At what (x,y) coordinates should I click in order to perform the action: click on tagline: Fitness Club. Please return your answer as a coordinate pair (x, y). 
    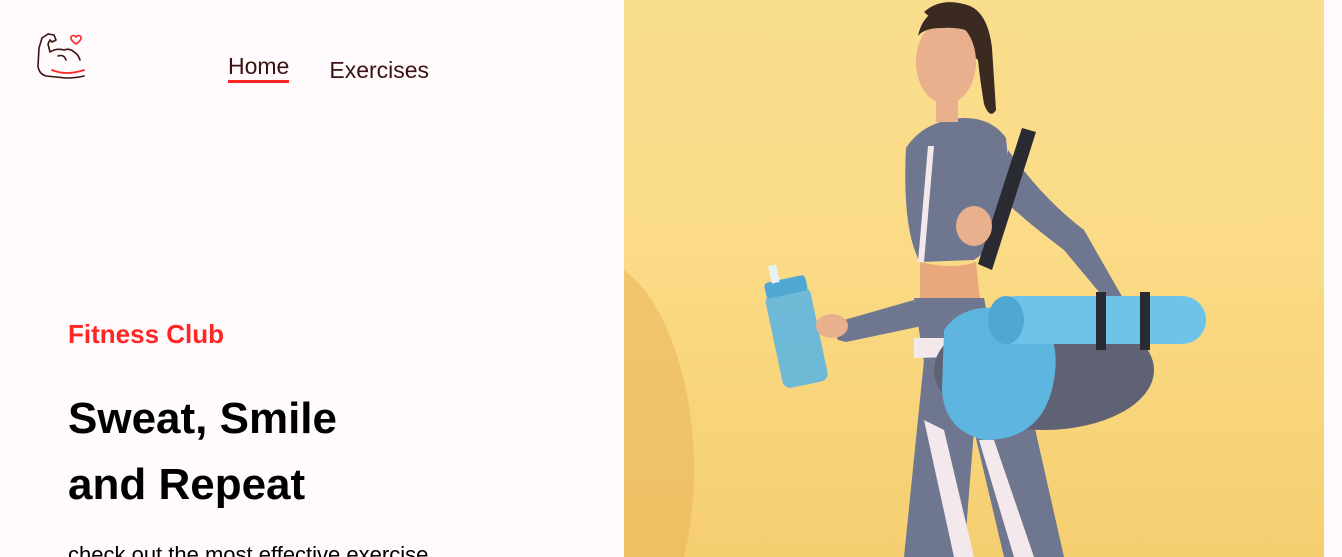
    Looking at the image, I should click on (146, 334).